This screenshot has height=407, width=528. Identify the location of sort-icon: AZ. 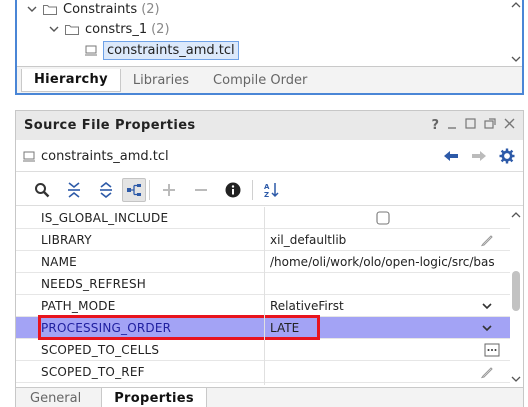
(272, 190).